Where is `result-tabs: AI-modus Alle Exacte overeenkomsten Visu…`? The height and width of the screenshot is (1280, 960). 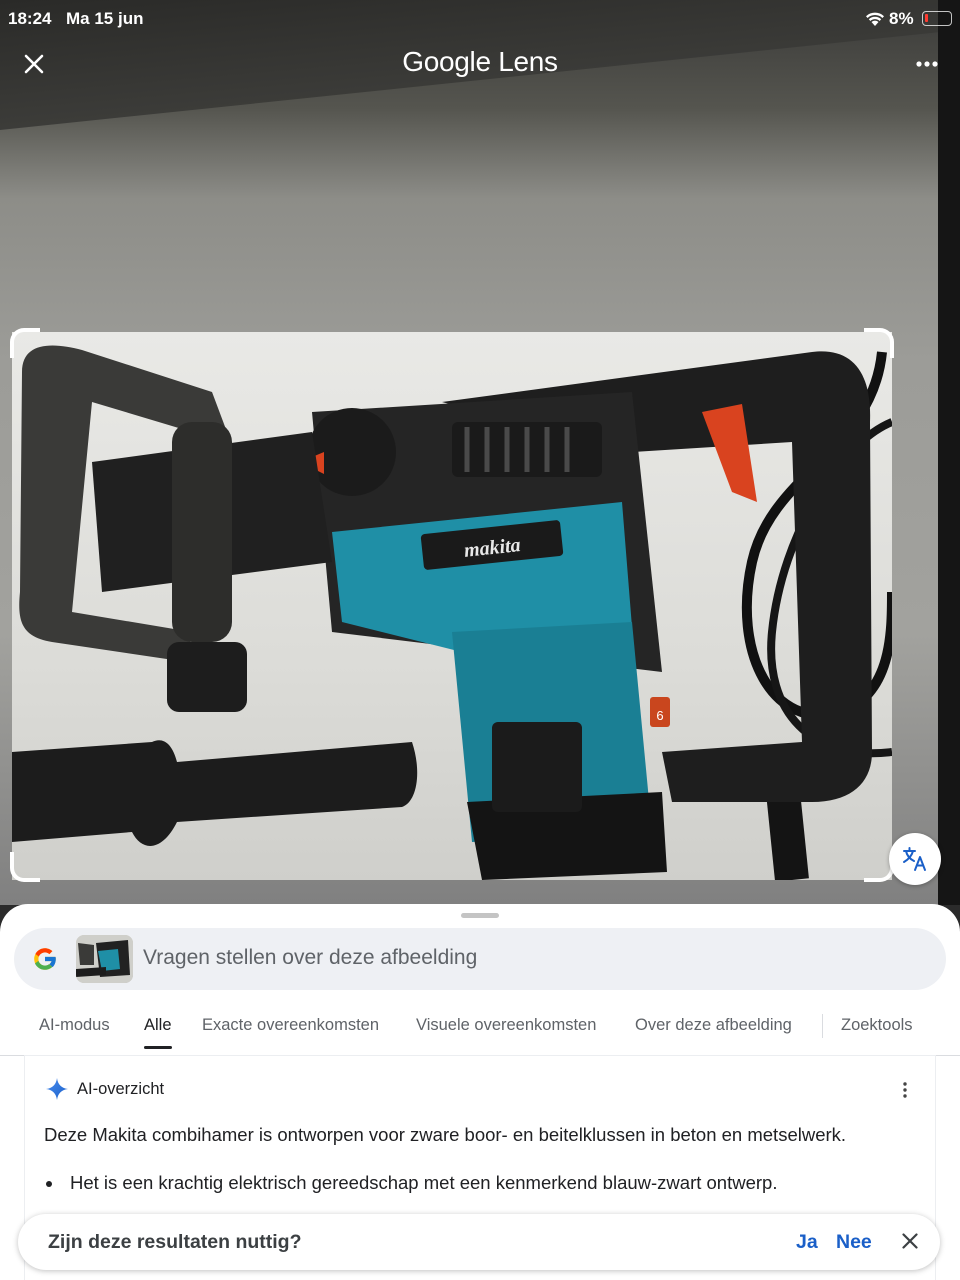 result-tabs: AI-modus Alle Exacte overeenkomsten Visu… is located at coordinates (480, 1029).